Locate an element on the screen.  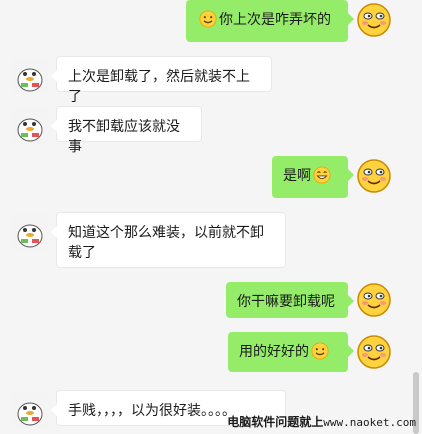
message-row: 知道这个那么难装，以前就不卸载了 is located at coordinates (211, 242).